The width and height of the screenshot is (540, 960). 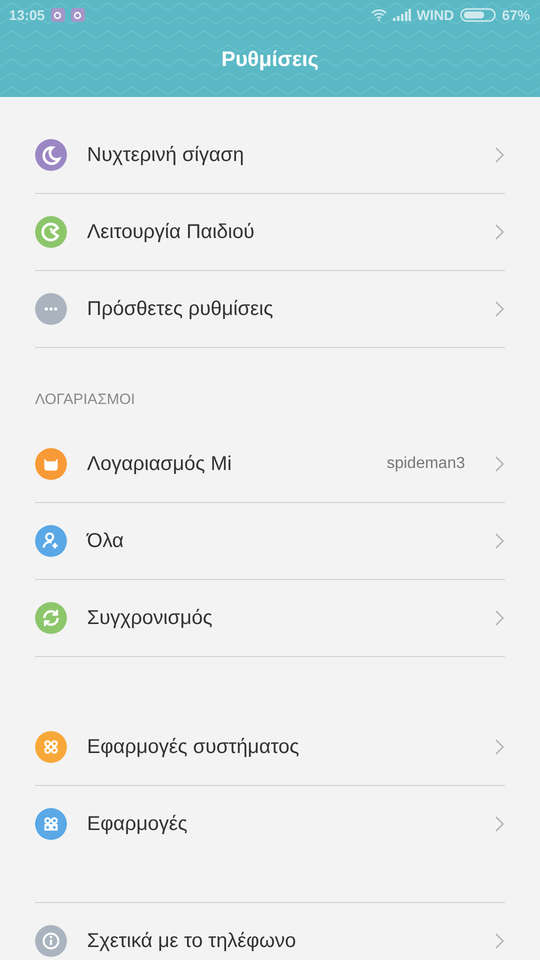 What do you see at coordinates (51, 309) in the screenshot?
I see `more-icon` at bounding box center [51, 309].